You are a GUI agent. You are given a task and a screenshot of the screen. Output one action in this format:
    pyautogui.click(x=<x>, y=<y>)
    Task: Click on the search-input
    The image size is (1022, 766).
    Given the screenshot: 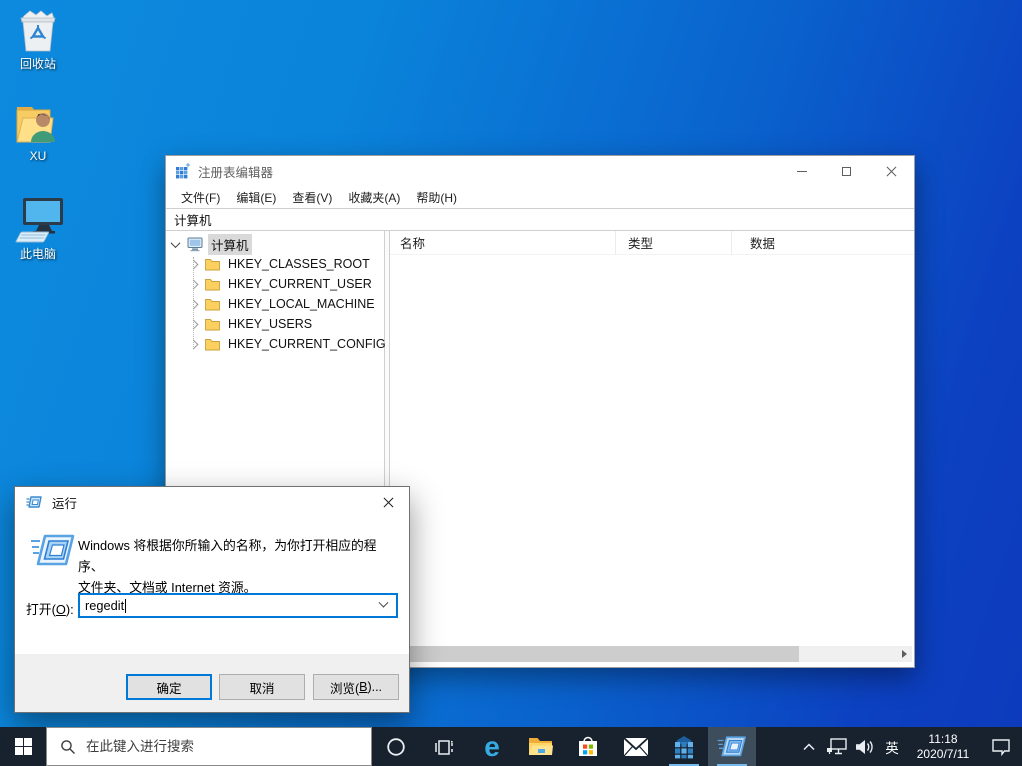 What is the action you would take?
    pyautogui.click(x=206, y=746)
    